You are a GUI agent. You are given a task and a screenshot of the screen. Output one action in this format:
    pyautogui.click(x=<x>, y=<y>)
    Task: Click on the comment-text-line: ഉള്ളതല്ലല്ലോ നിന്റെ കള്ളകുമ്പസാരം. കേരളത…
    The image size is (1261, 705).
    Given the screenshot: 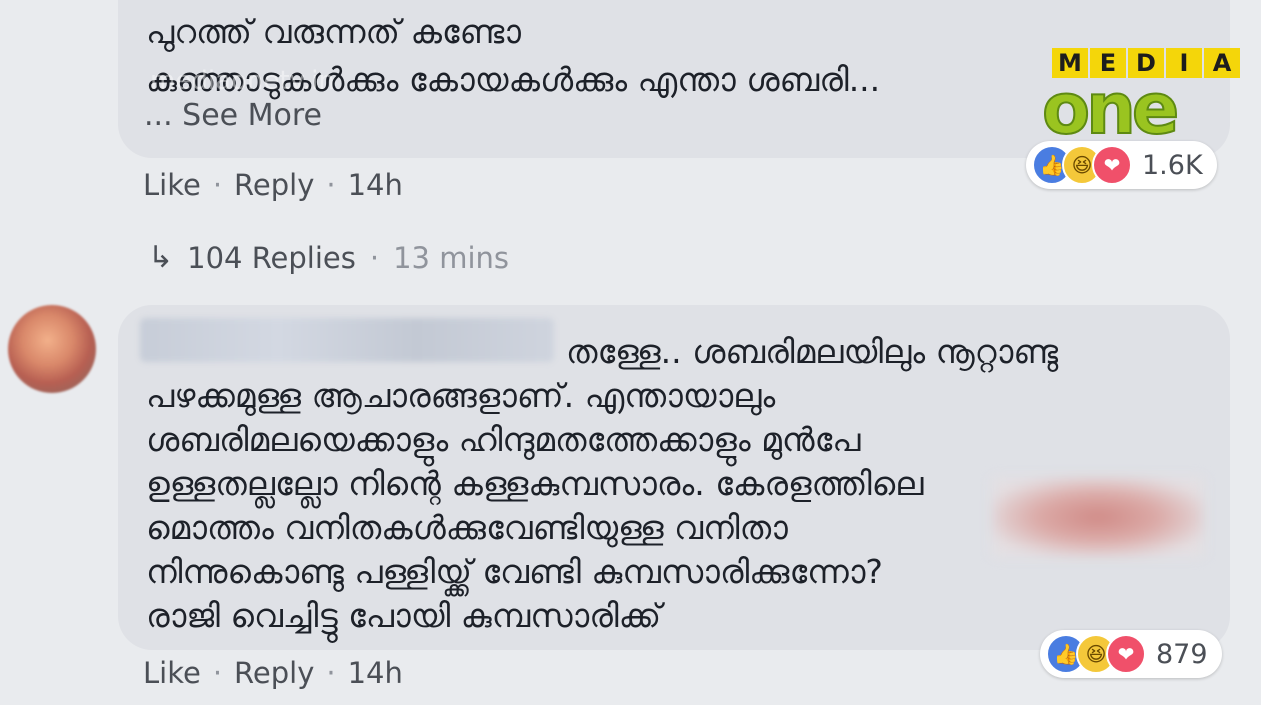 What is the action you would take?
    pyautogui.click(x=535, y=483)
    